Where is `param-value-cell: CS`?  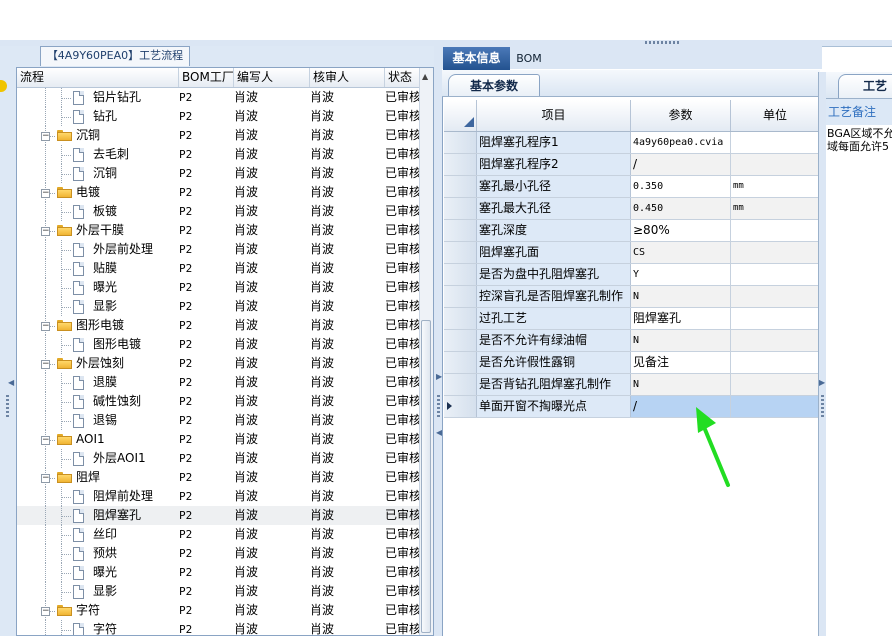
param-value-cell: CS is located at coordinates (681, 252).